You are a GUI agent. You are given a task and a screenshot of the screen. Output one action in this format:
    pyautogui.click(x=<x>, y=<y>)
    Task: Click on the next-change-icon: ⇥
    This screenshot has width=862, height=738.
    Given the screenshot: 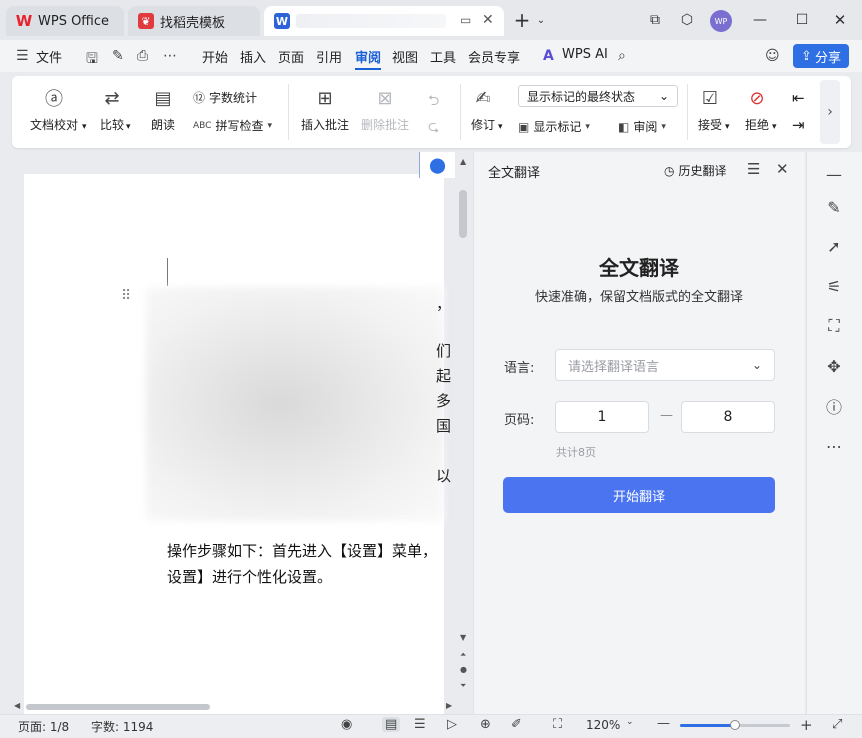 What is the action you would take?
    pyautogui.click(x=798, y=125)
    